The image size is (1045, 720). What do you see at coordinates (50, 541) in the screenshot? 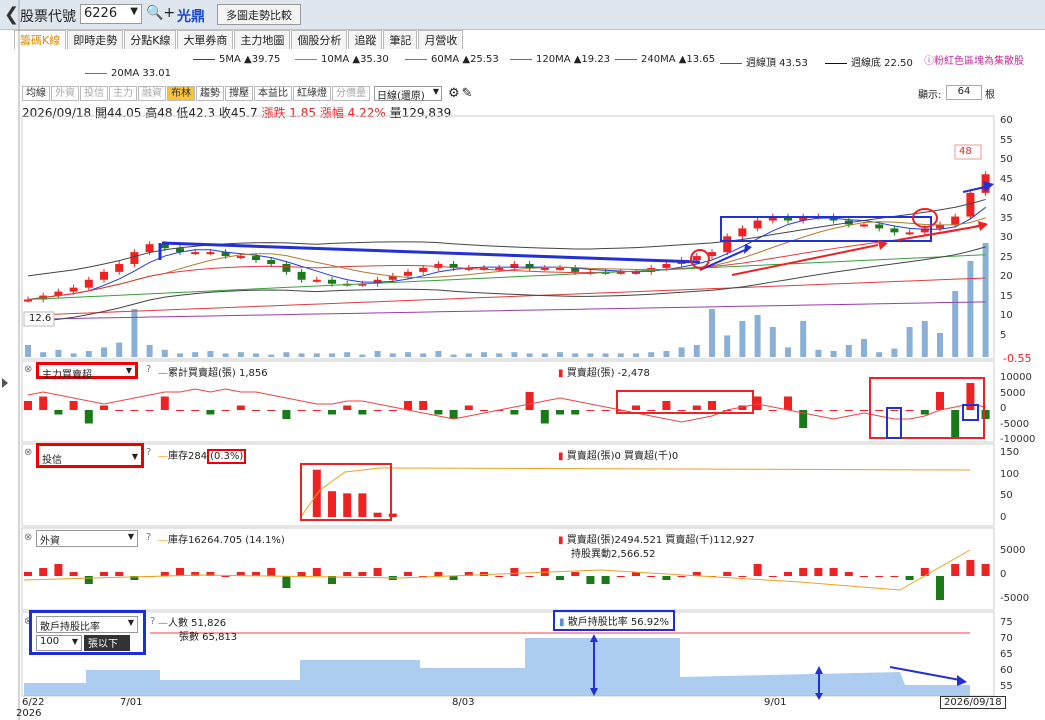
I see `foreign-select-value: 外資` at bounding box center [50, 541].